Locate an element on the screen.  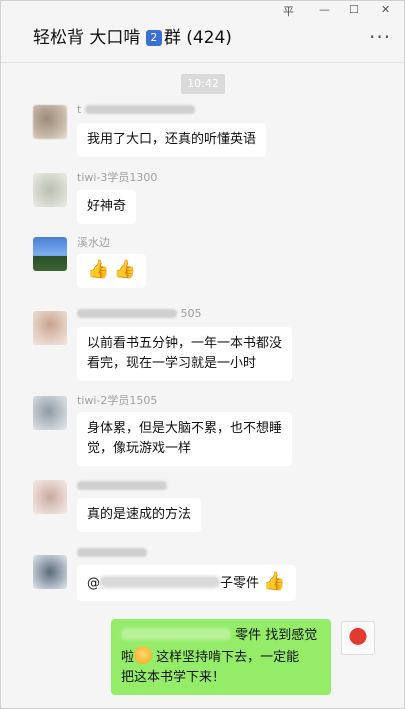
message-bubble: @ 子零件 👍 is located at coordinates (186, 583).